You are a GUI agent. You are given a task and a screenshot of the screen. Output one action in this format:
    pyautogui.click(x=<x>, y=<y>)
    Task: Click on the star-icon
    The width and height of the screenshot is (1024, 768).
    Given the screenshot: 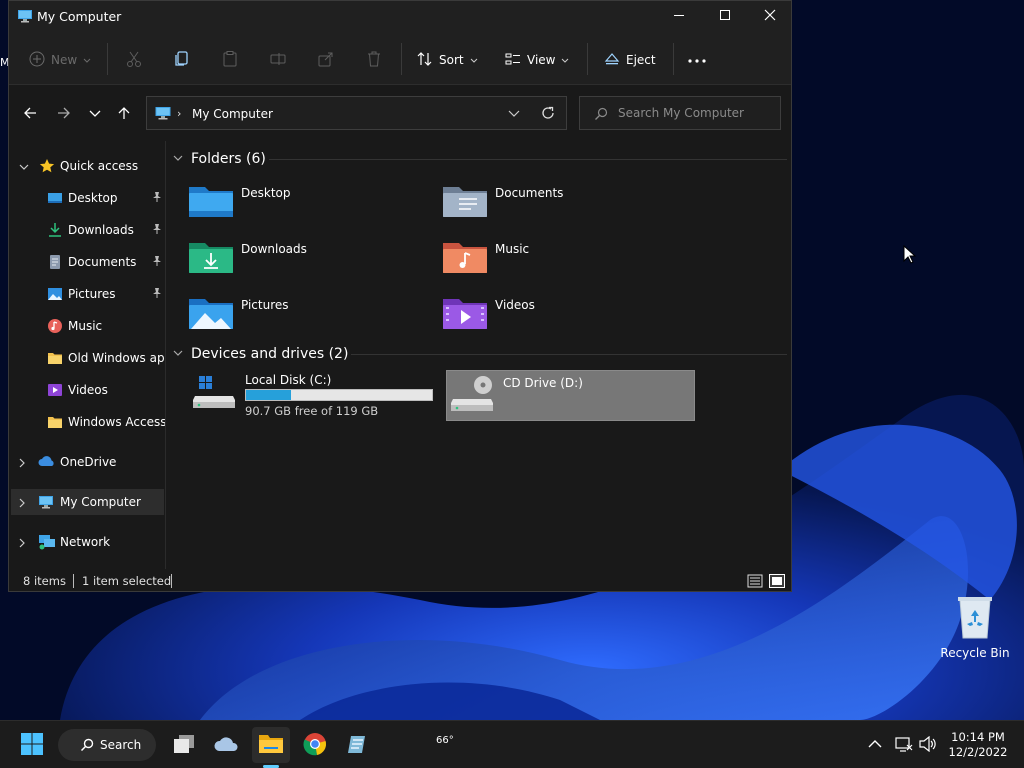 What is the action you would take?
    pyautogui.click(x=47, y=167)
    